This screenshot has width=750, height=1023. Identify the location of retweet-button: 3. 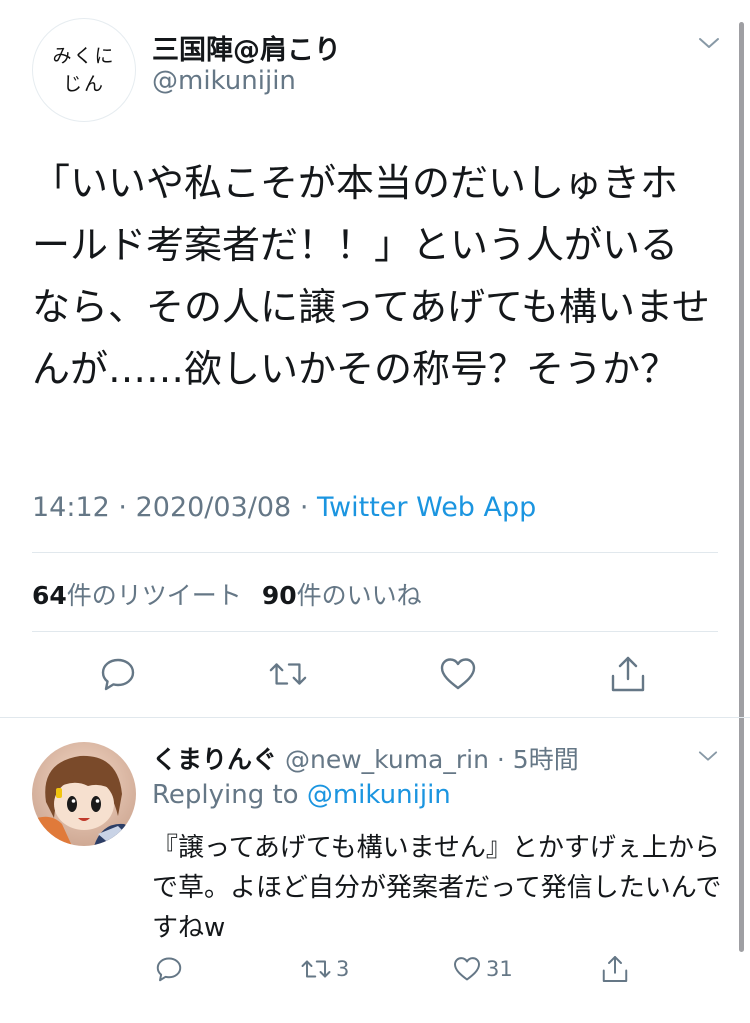
(324, 969).